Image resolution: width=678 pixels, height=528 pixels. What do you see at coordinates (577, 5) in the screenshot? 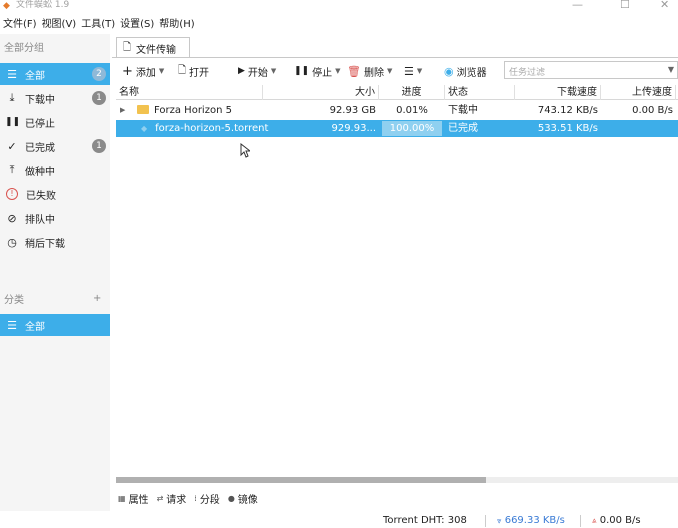
I see `minimize-button: —` at bounding box center [577, 5].